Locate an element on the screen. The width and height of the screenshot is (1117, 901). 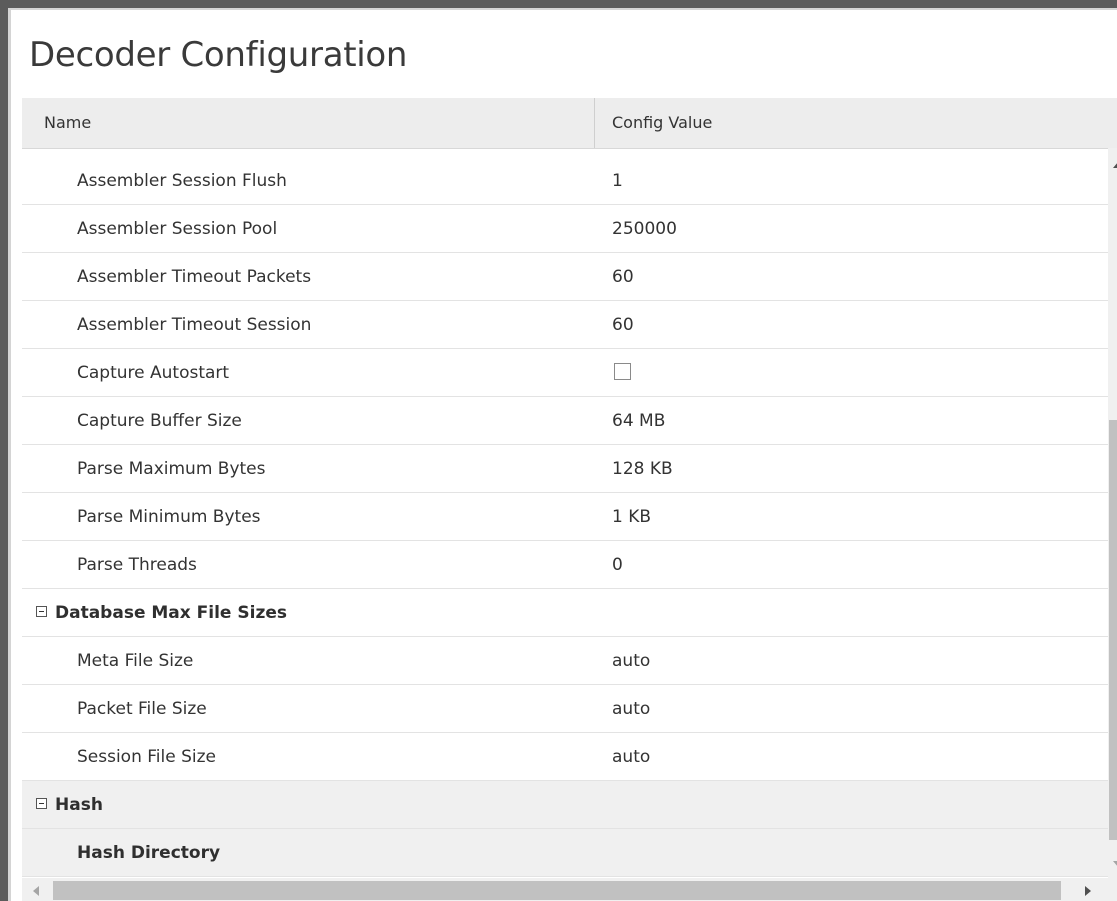
table-row: Assembler Timeout Packets 60 is located at coordinates (565, 277).